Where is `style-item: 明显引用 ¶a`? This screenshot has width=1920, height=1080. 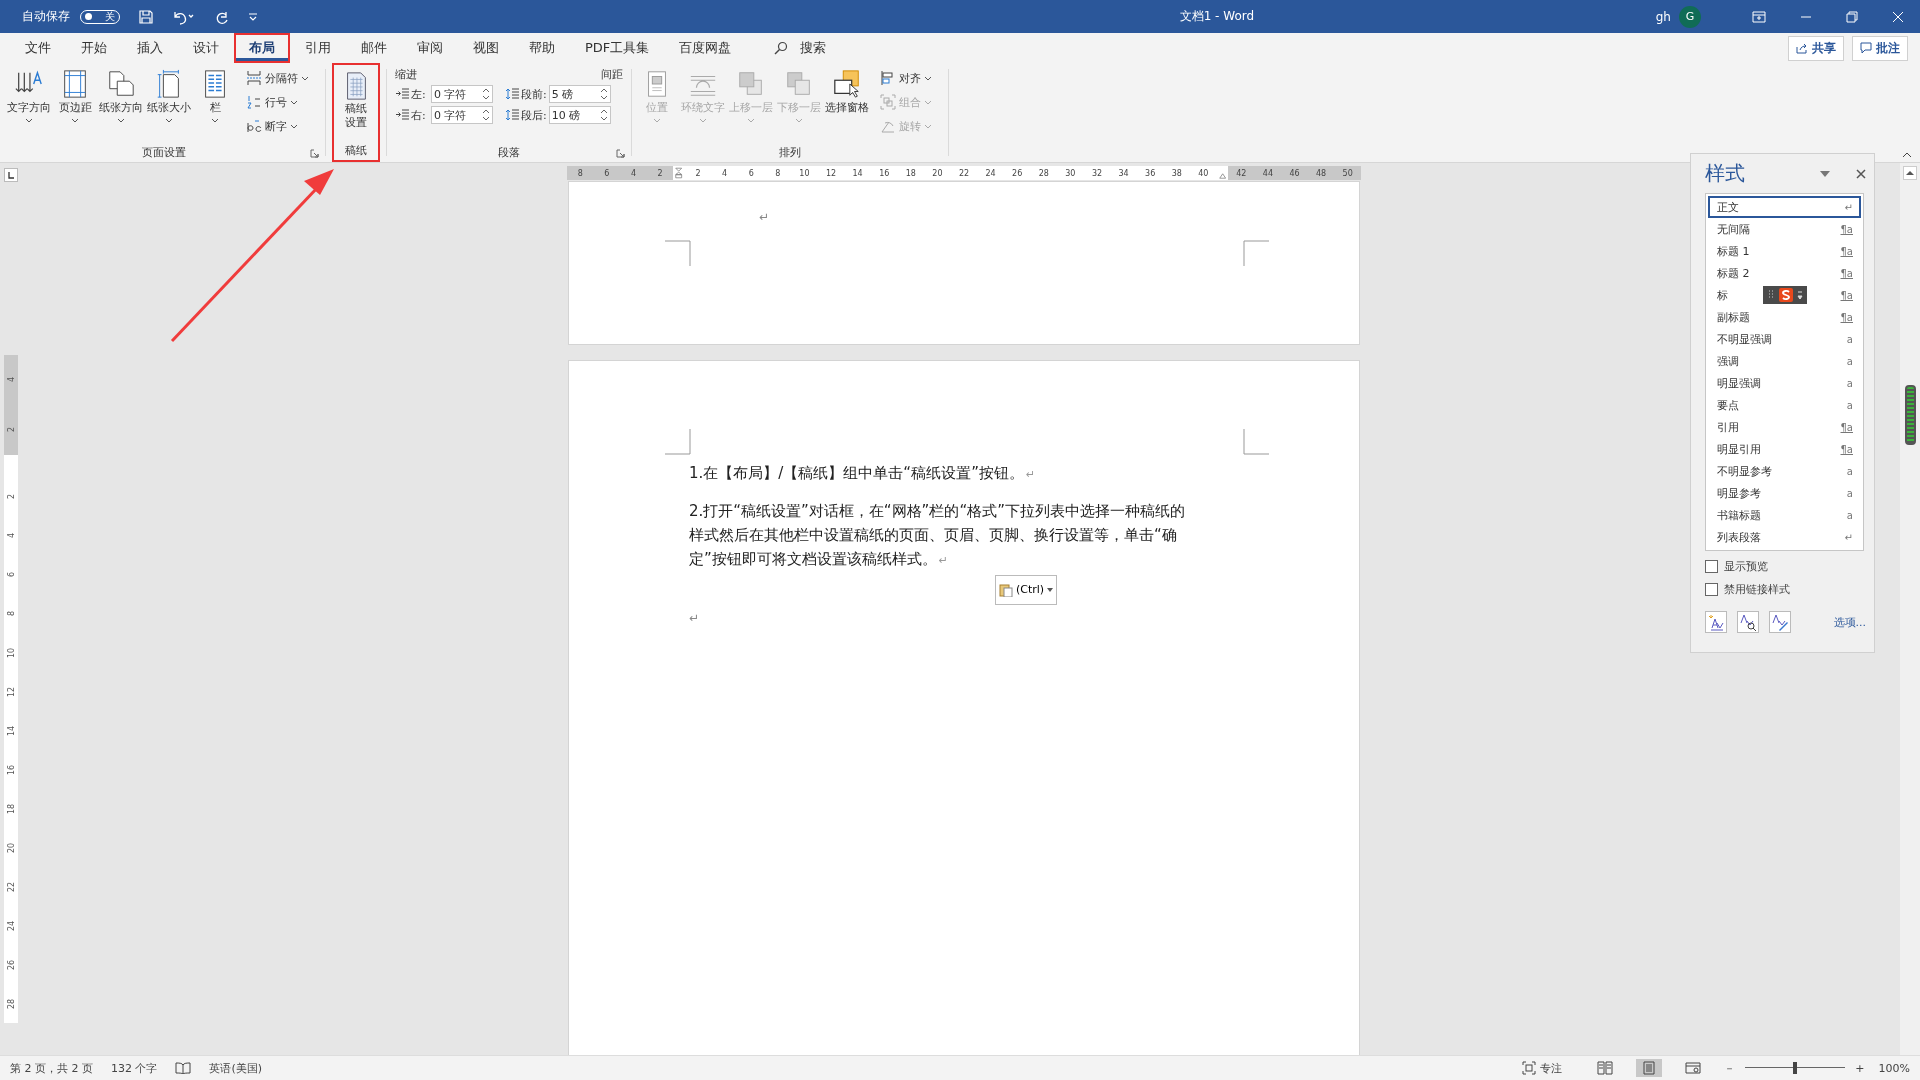
style-item: 明显引用 ¶a is located at coordinates (1784, 449).